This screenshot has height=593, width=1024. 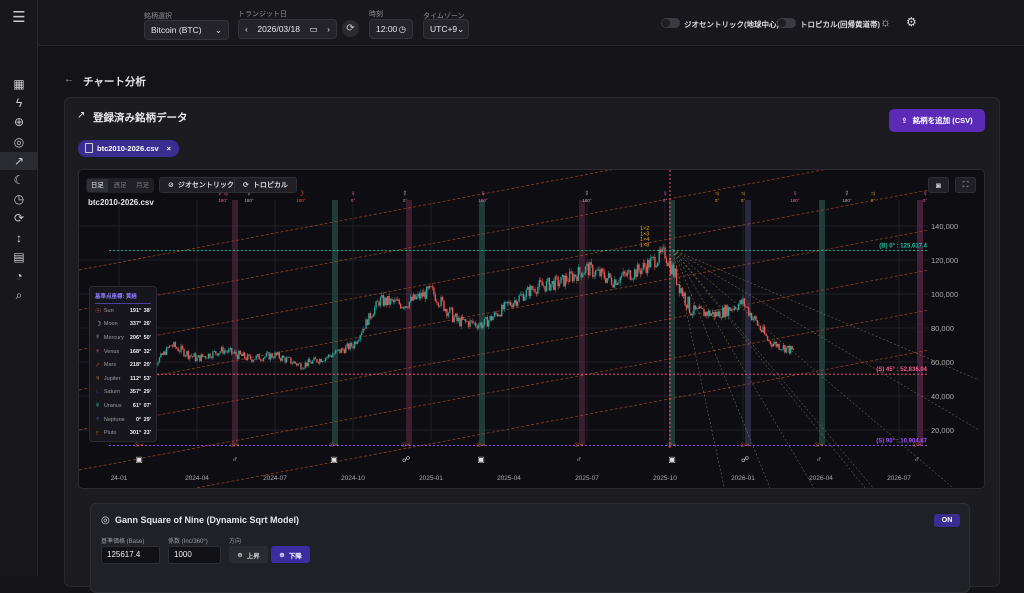 What do you see at coordinates (786, 23) in the screenshot?
I see `tropical-toggle` at bounding box center [786, 23].